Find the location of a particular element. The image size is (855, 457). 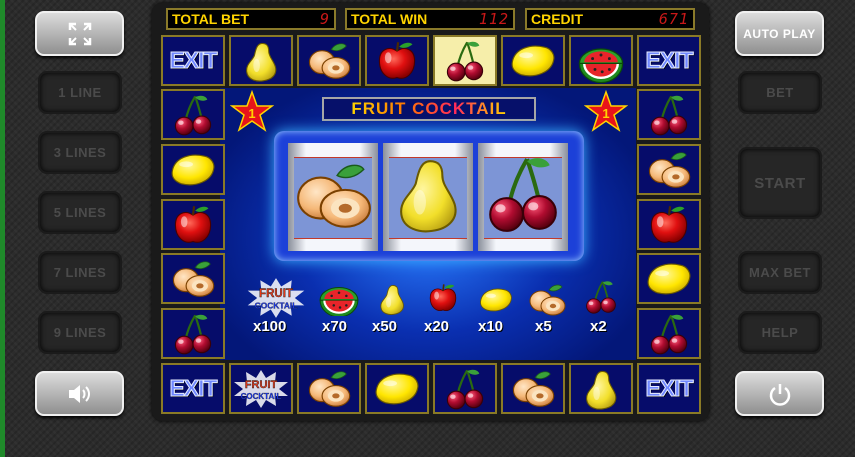

paytable-logo-icon: FRUIT COCKTAIL is located at coordinates (276, 298).